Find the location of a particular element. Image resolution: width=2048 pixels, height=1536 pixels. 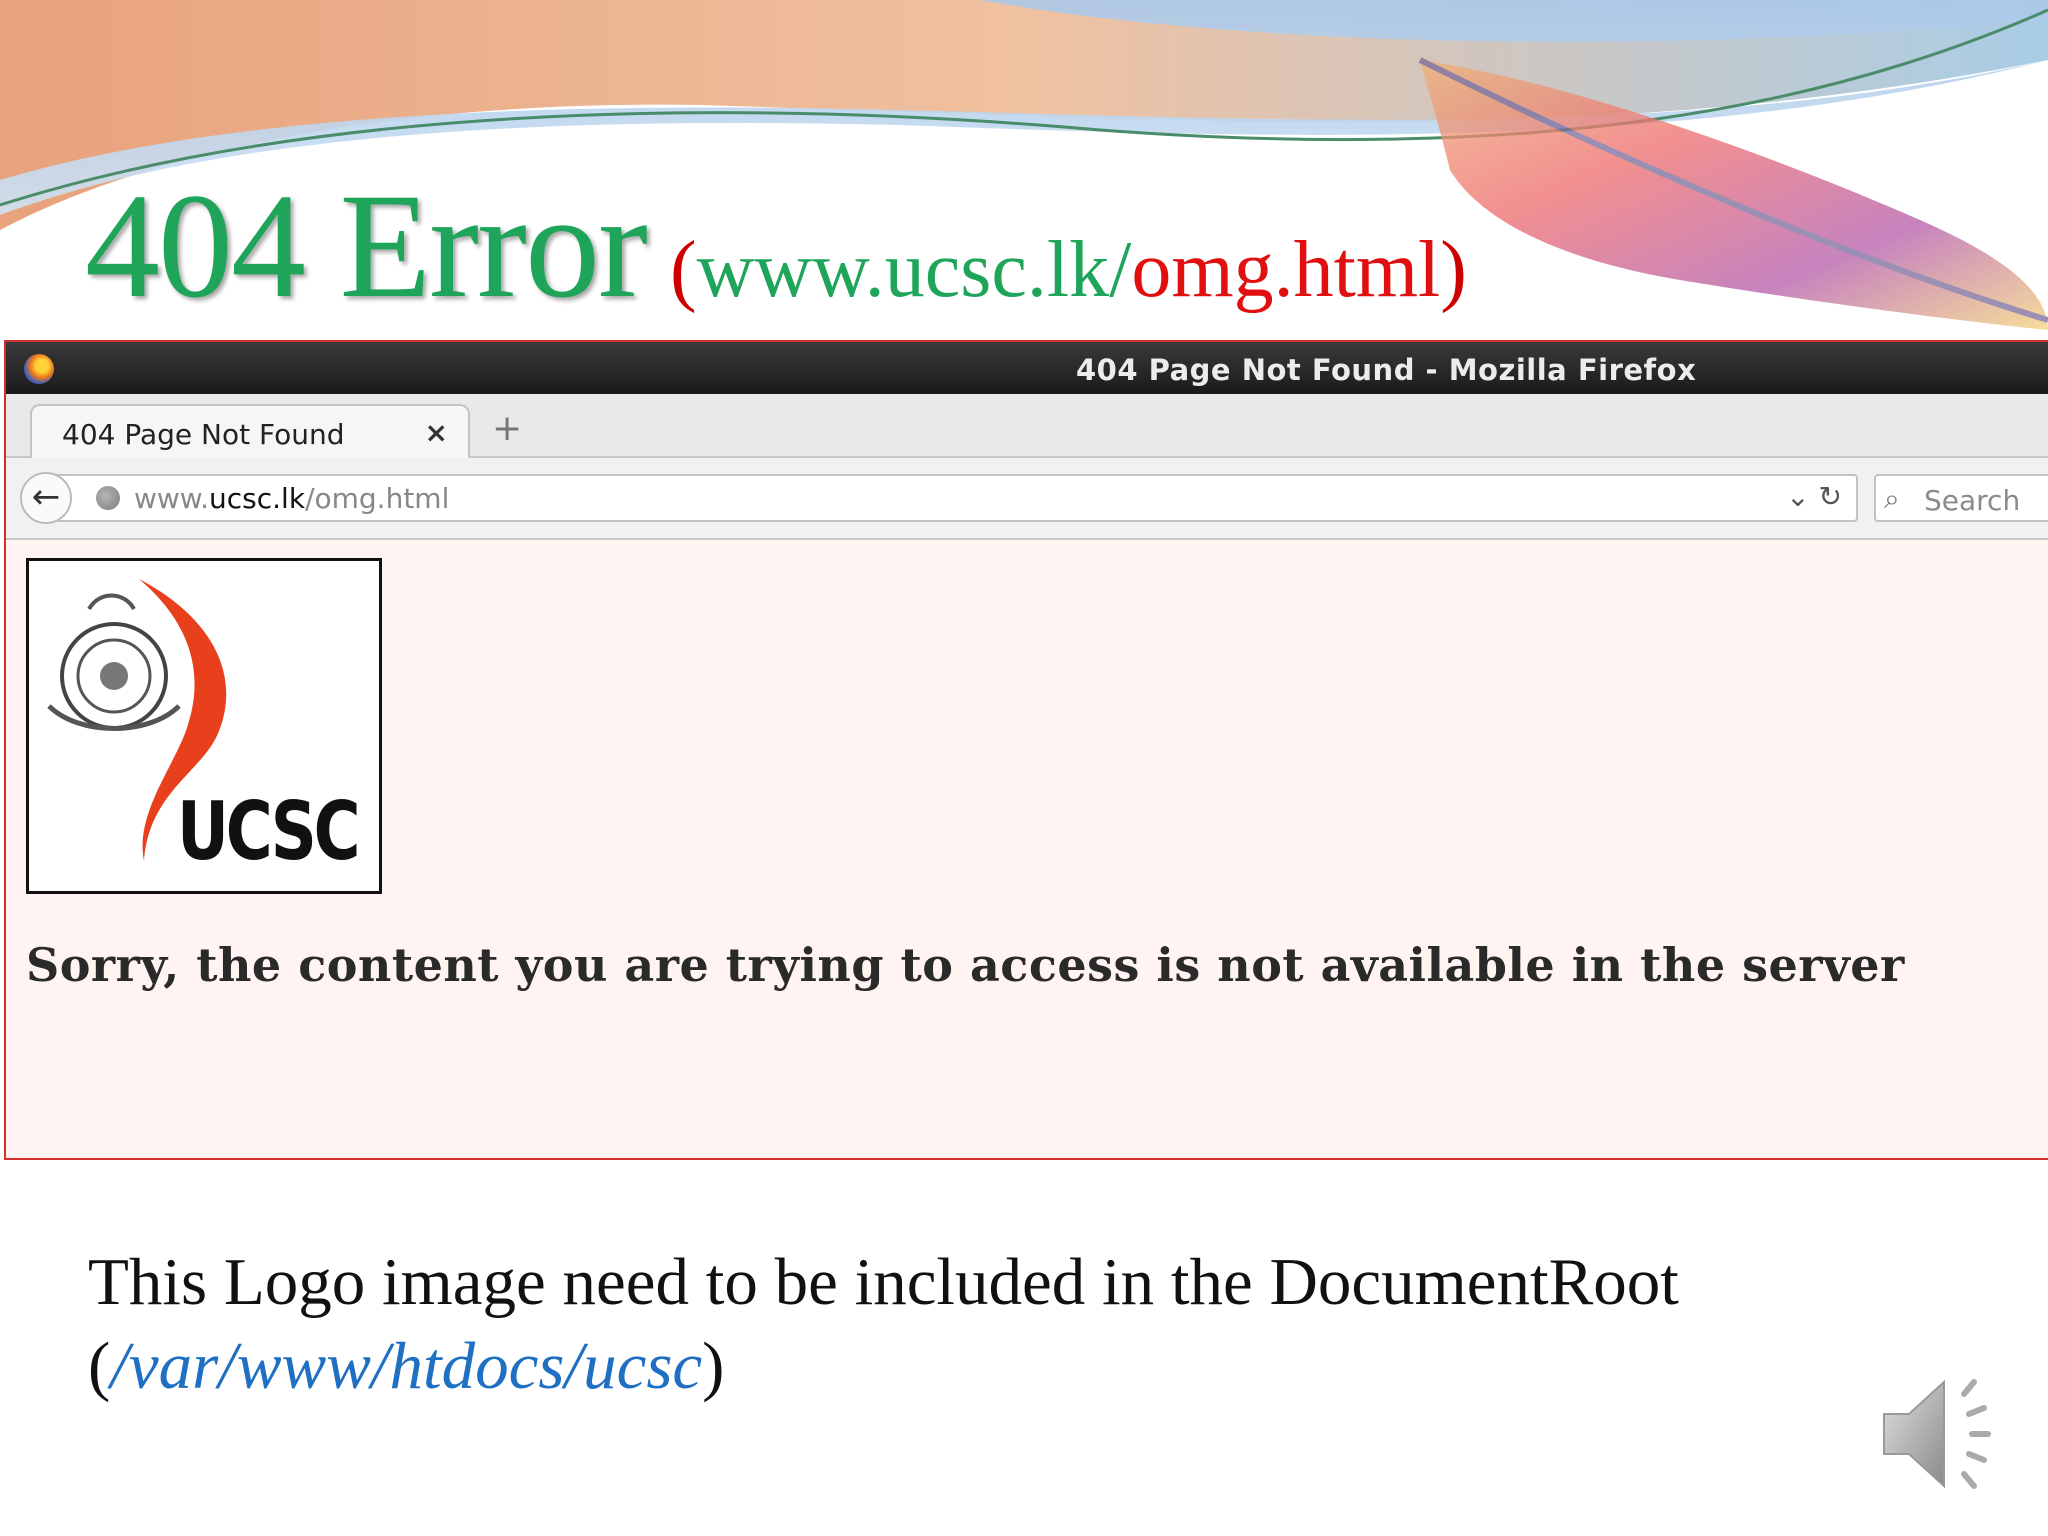

search-input: ⌕ Search is located at coordinates (1961, 498).